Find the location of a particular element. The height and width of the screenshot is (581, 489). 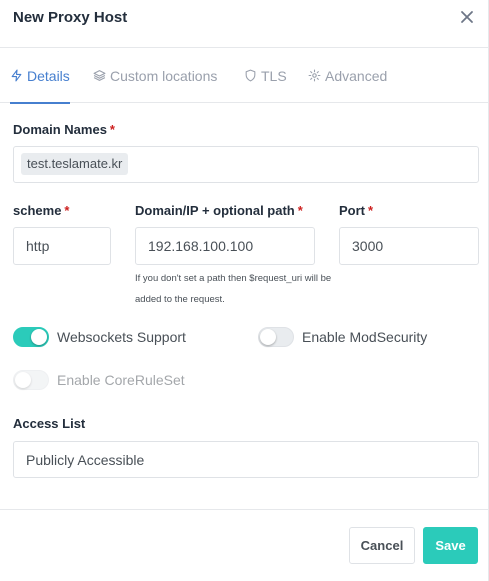

scheme-label: scheme * is located at coordinates (41, 210).